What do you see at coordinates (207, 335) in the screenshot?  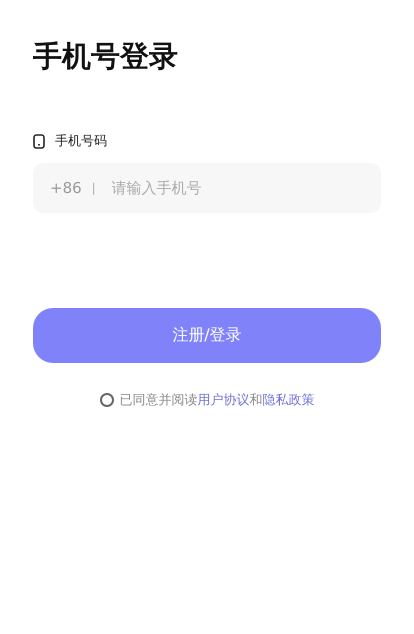 I see `register-login-button: 注册/登录` at bounding box center [207, 335].